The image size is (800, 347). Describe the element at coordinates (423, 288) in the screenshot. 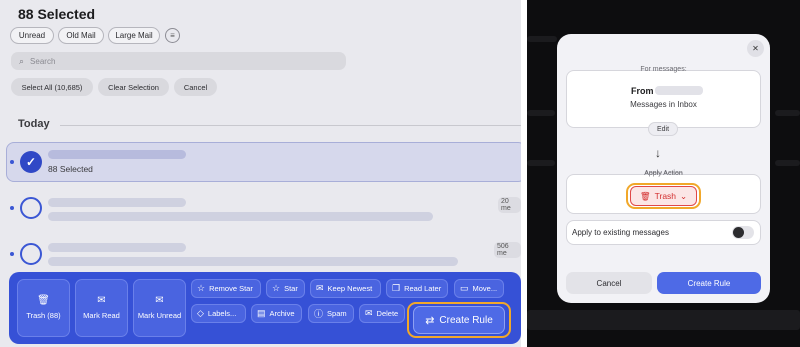

I see `read-later-label: Read Later` at that location.